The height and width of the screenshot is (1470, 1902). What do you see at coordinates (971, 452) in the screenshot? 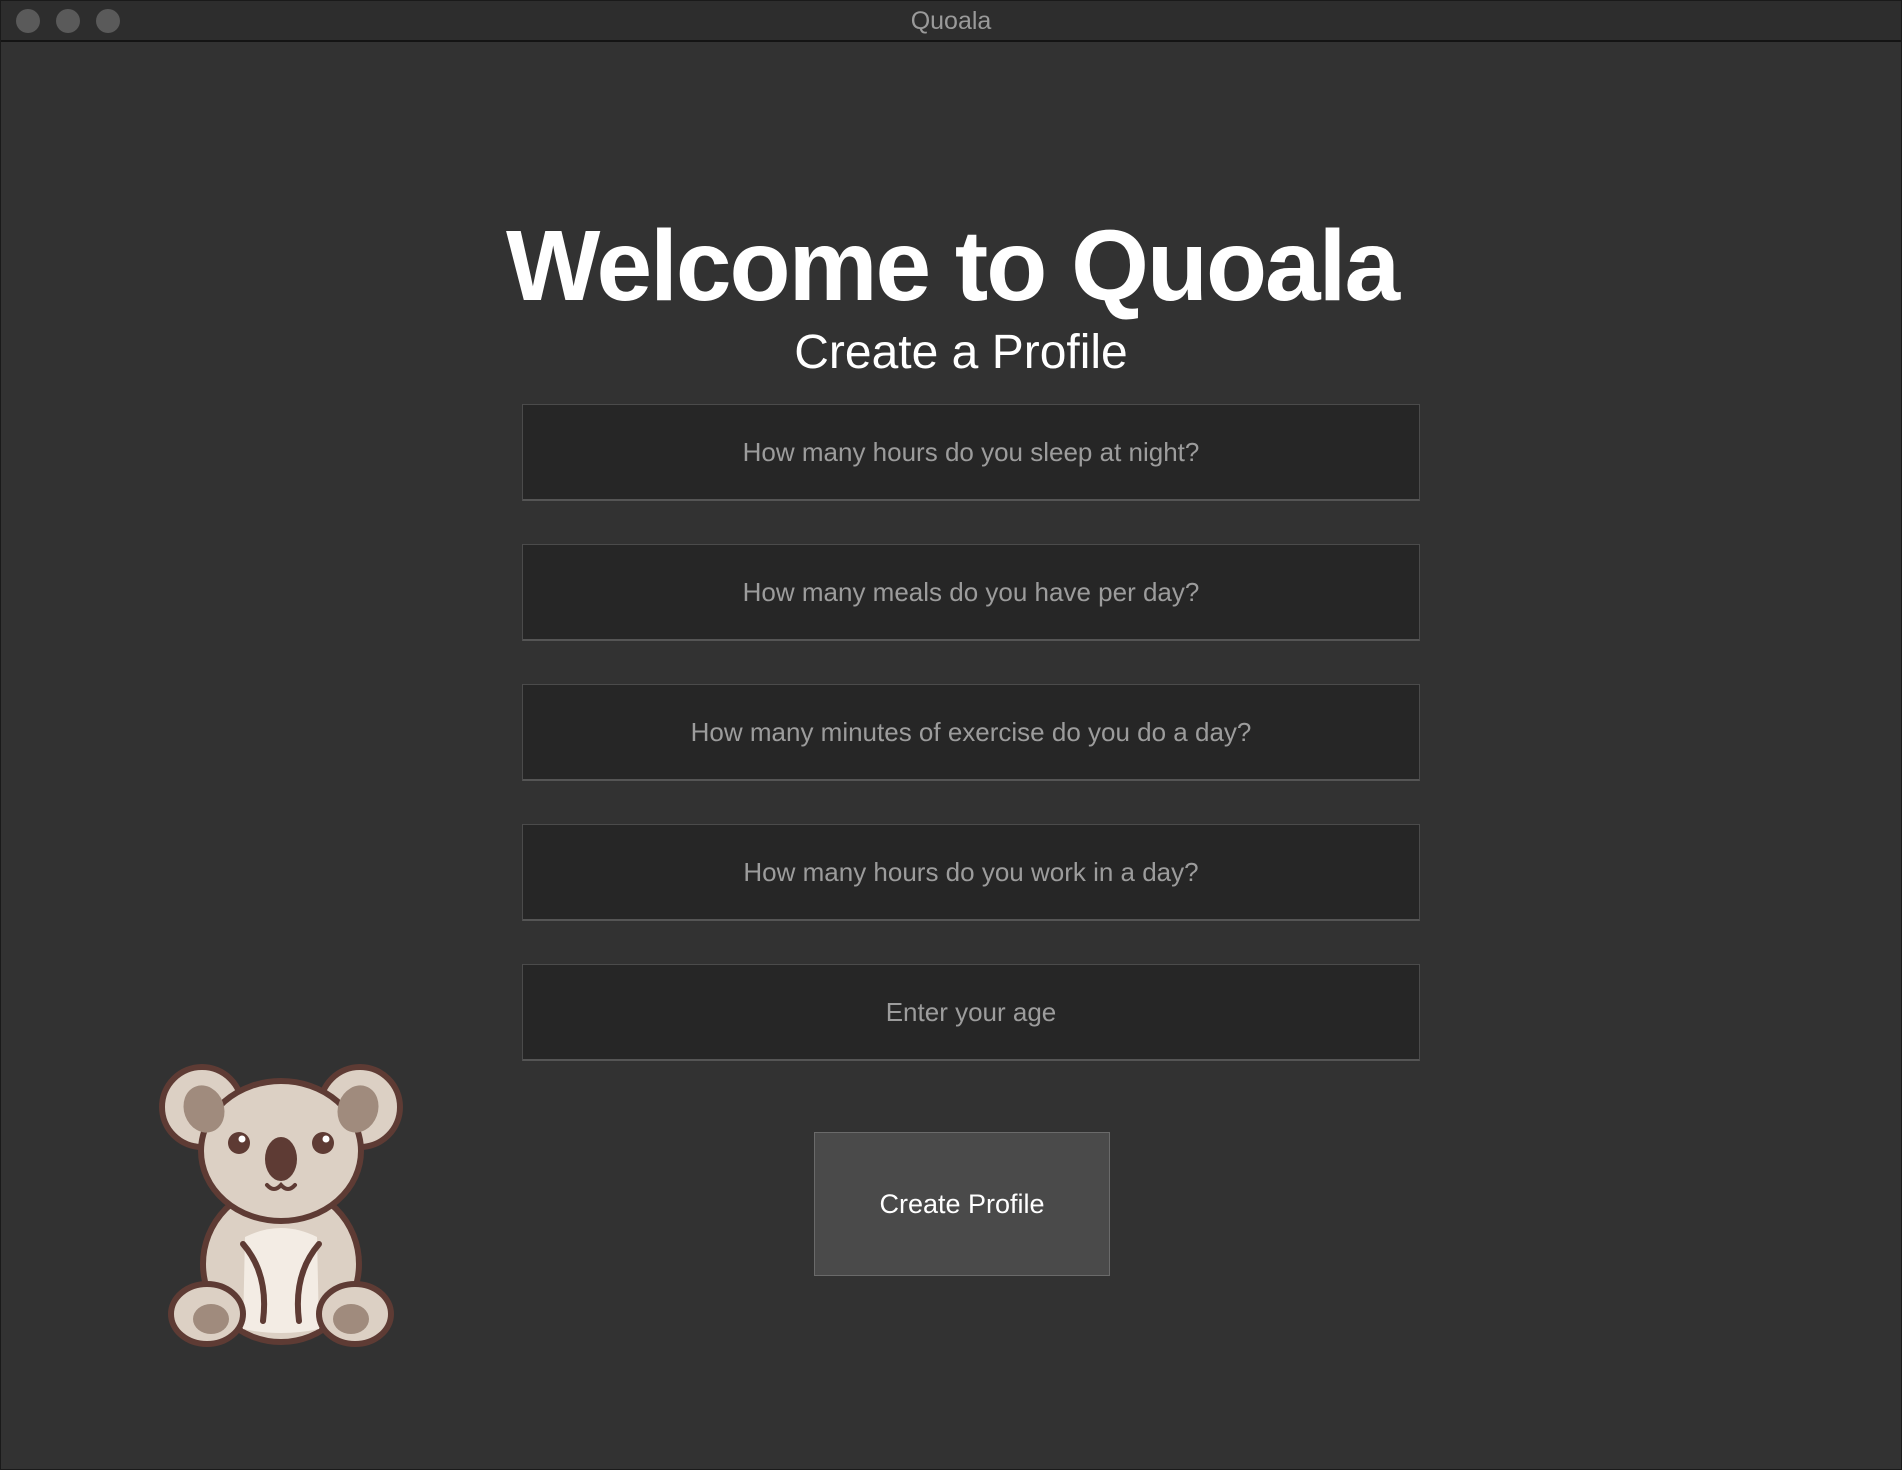
I see `sleep-hours-input` at bounding box center [971, 452].